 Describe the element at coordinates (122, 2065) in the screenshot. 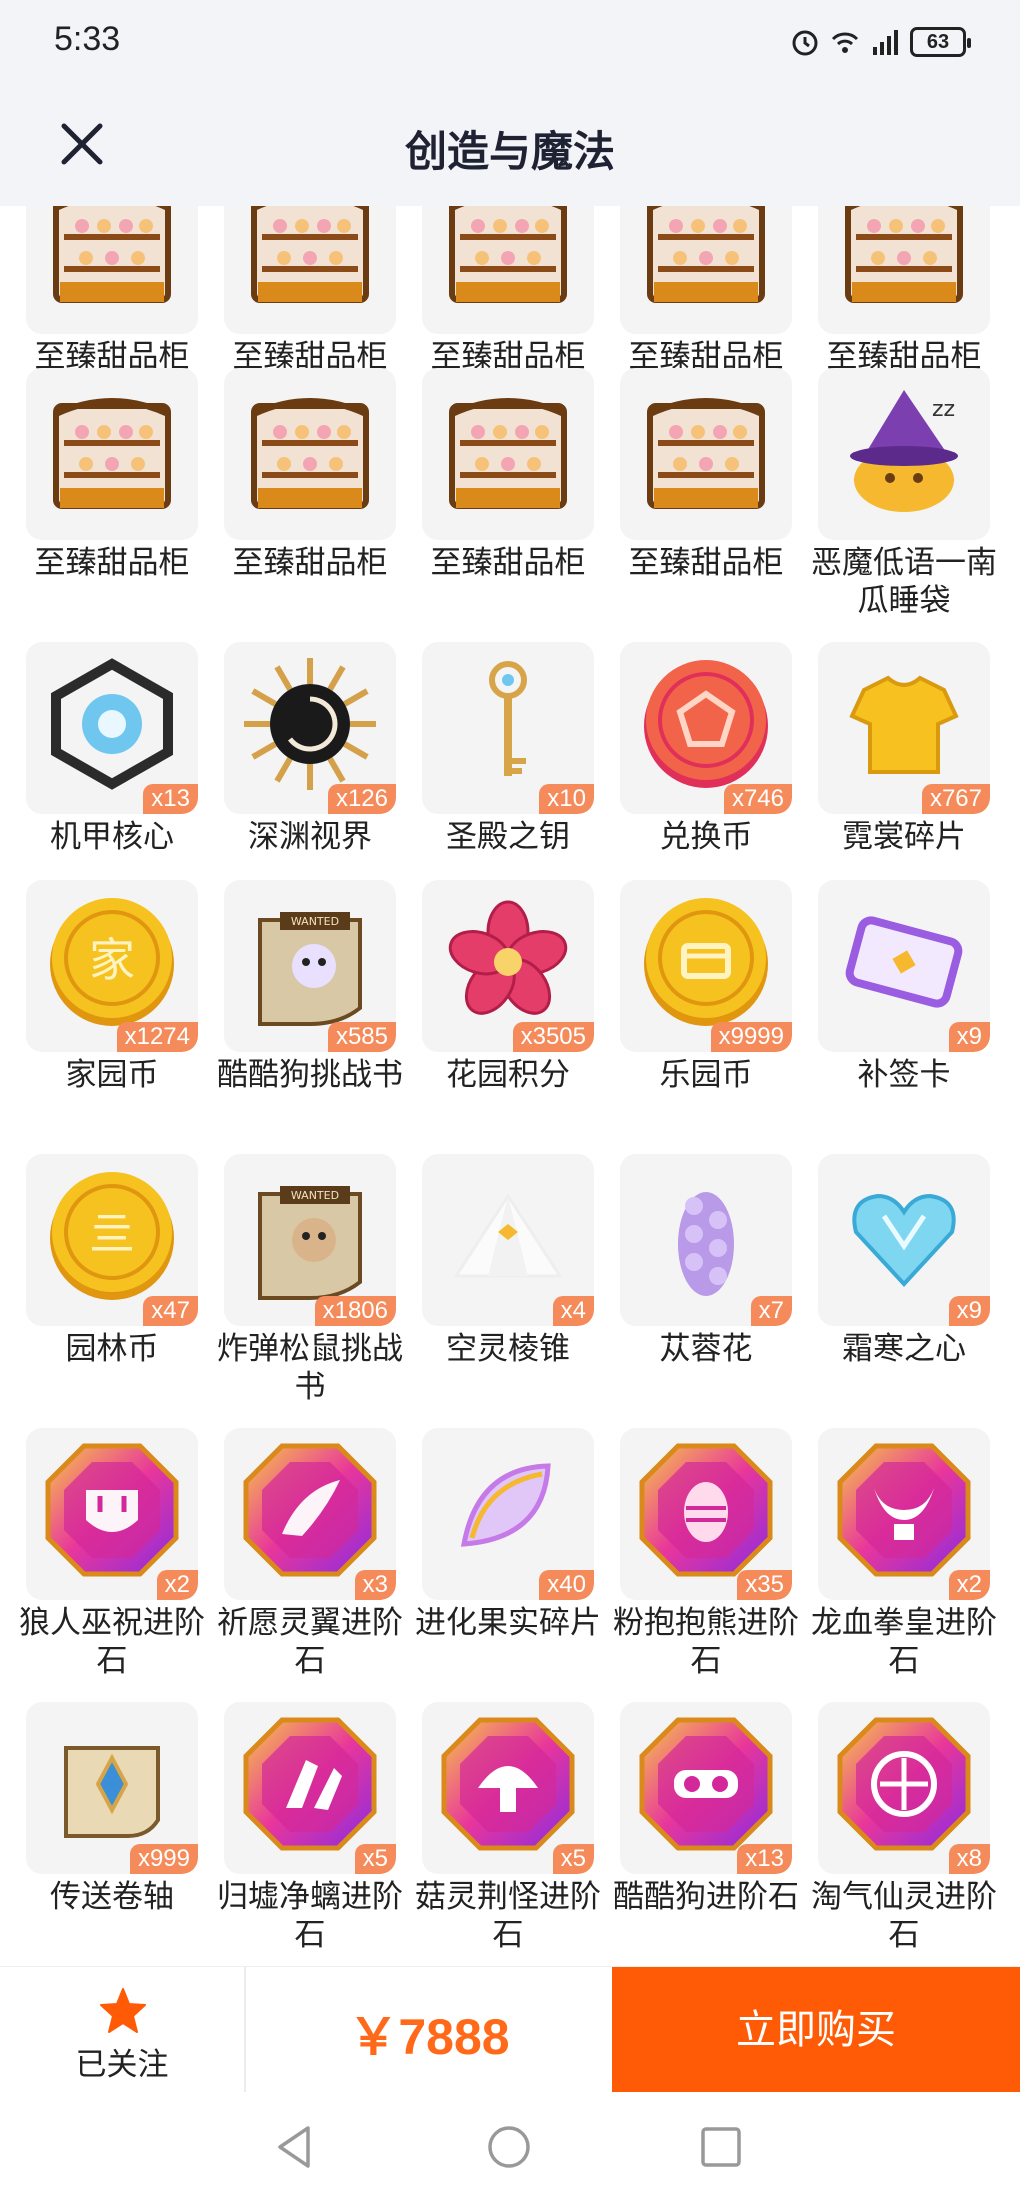

I see `follow-label: 已关注` at that location.